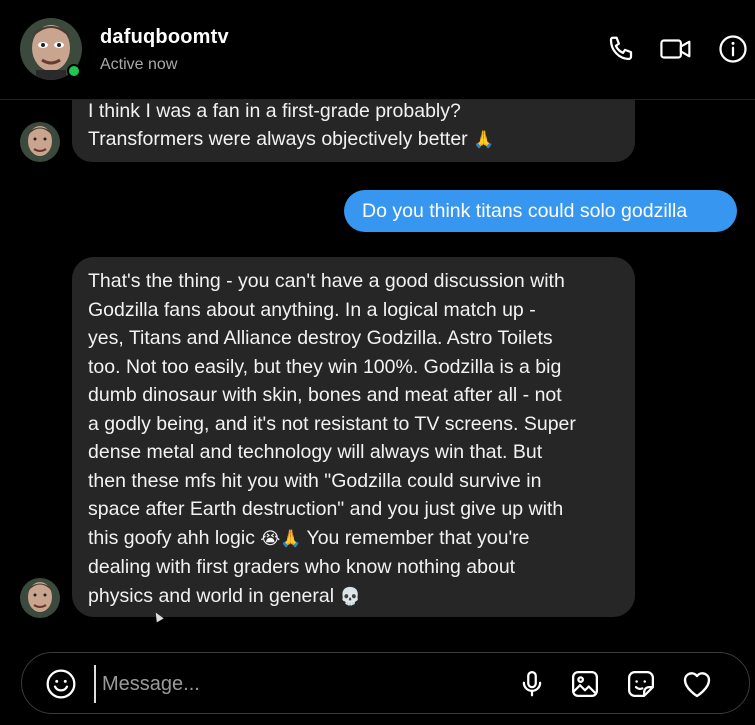  I want to click on info-icon, so click(733, 49).